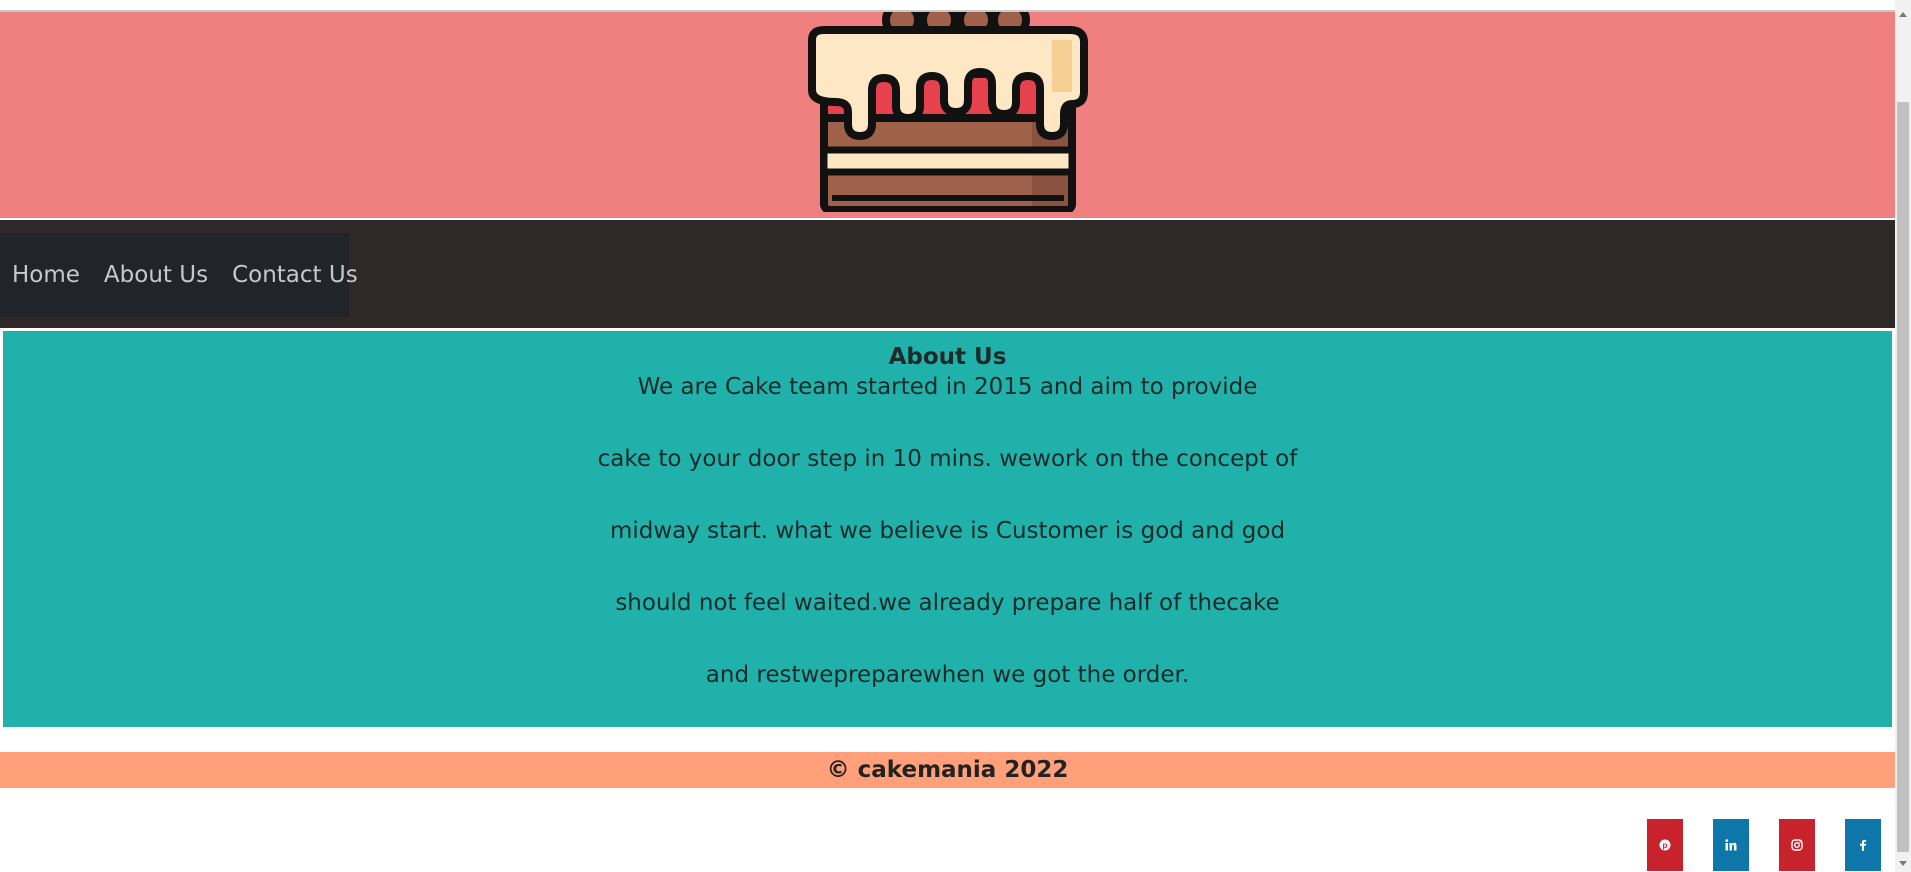 The width and height of the screenshot is (1911, 872). I want to click on linkedin-icon, so click(1731, 845).